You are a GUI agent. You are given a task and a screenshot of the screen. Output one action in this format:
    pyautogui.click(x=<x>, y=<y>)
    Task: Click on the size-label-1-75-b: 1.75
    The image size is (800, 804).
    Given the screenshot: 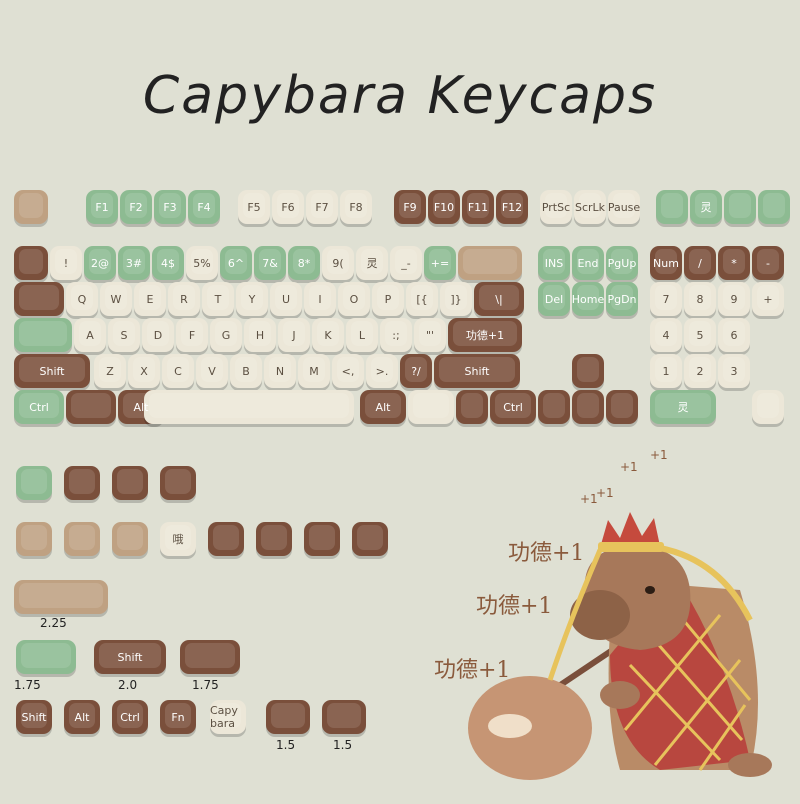 What is the action you would take?
    pyautogui.click(x=205, y=685)
    